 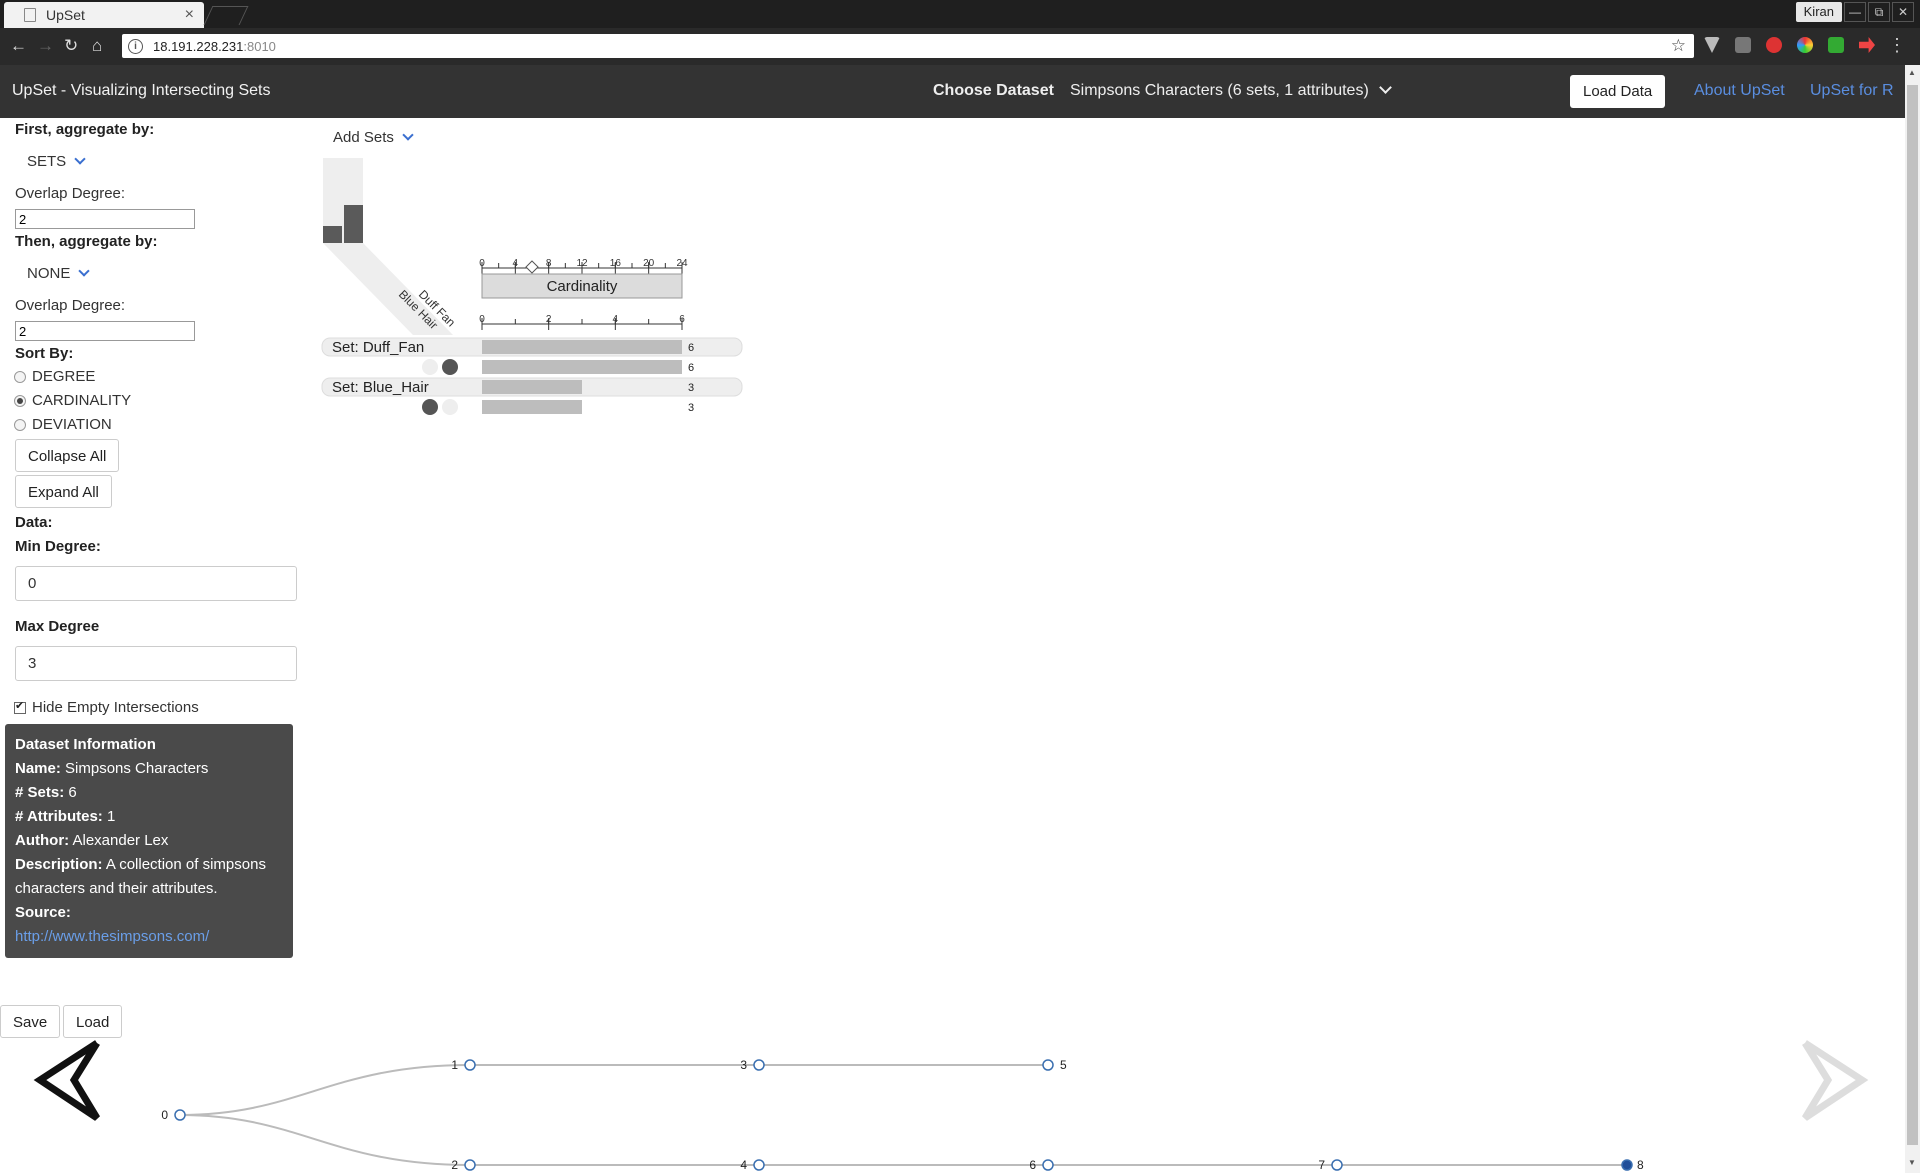 What do you see at coordinates (30, 1021) in the screenshot?
I see `save-button: Save` at bounding box center [30, 1021].